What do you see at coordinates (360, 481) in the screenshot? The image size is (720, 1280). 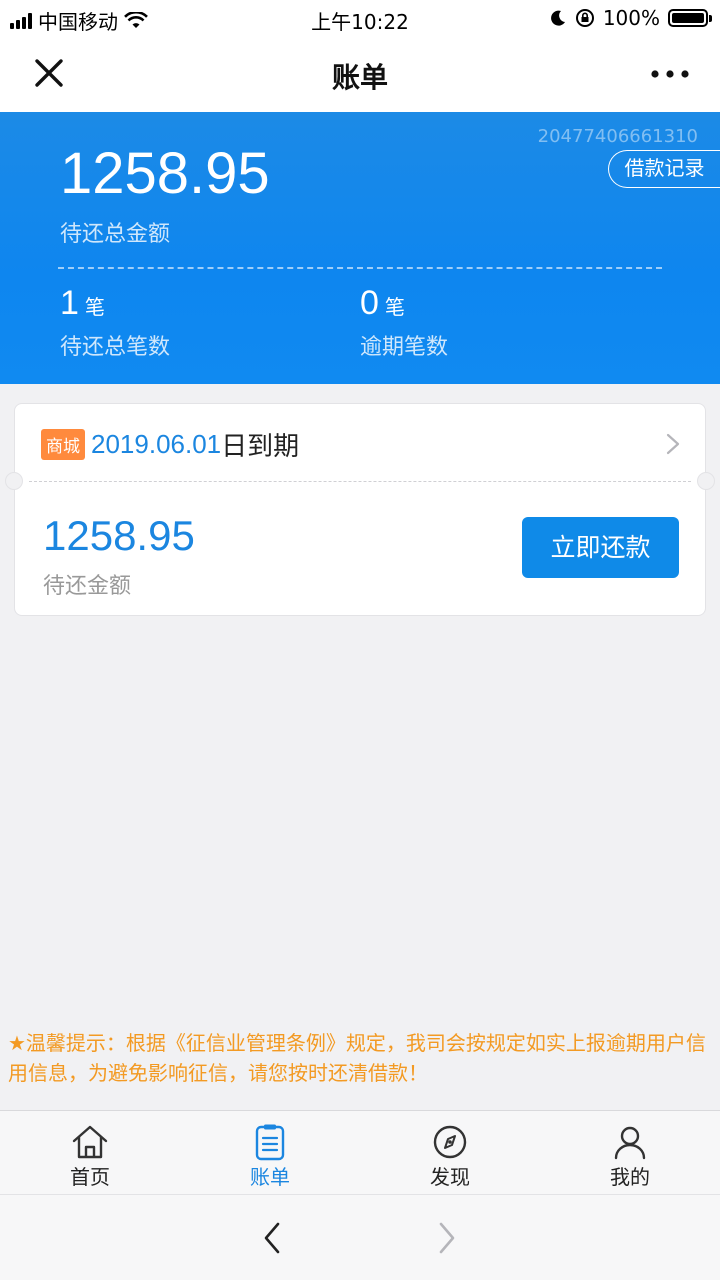 I see `card-separator` at bounding box center [360, 481].